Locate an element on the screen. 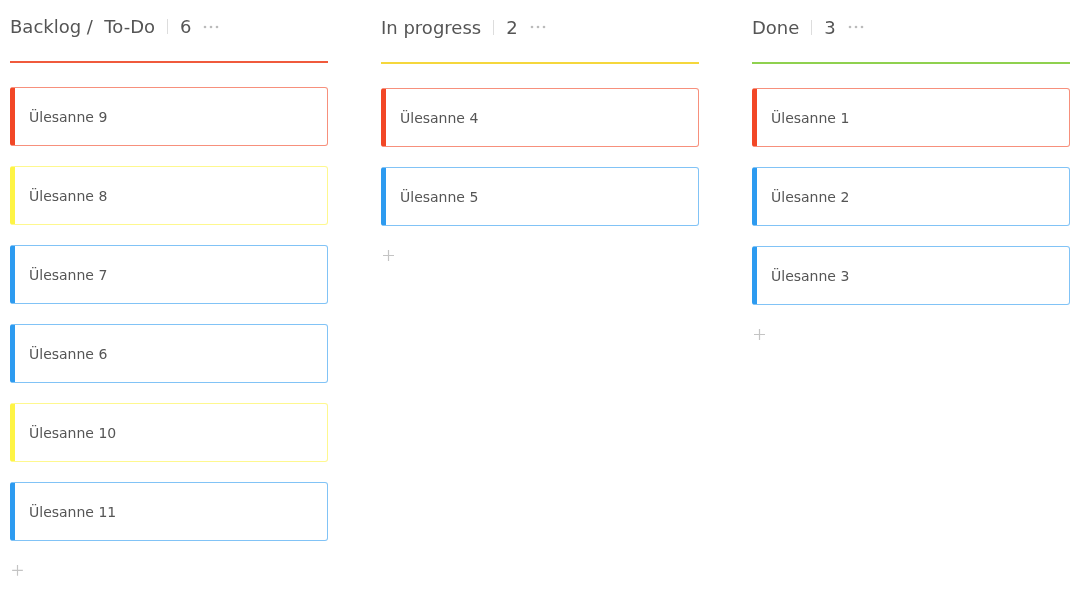  task-card: Ülesanne 8 is located at coordinates (169, 196).